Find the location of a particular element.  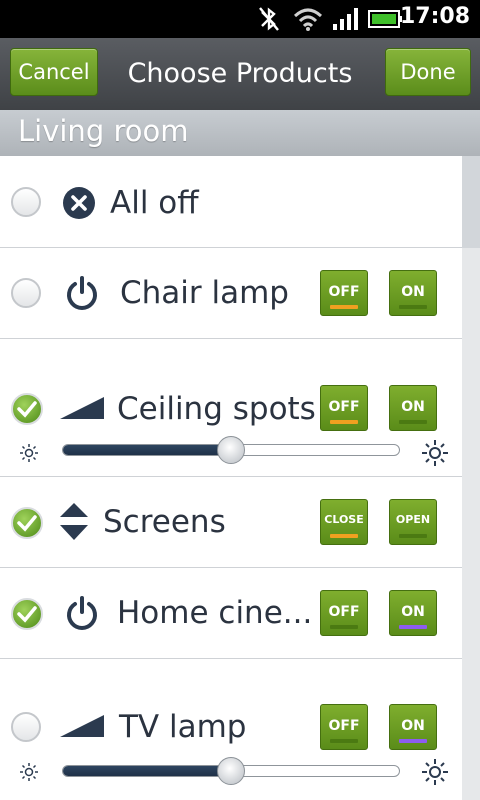

up-down-icon is located at coordinates (74, 521).